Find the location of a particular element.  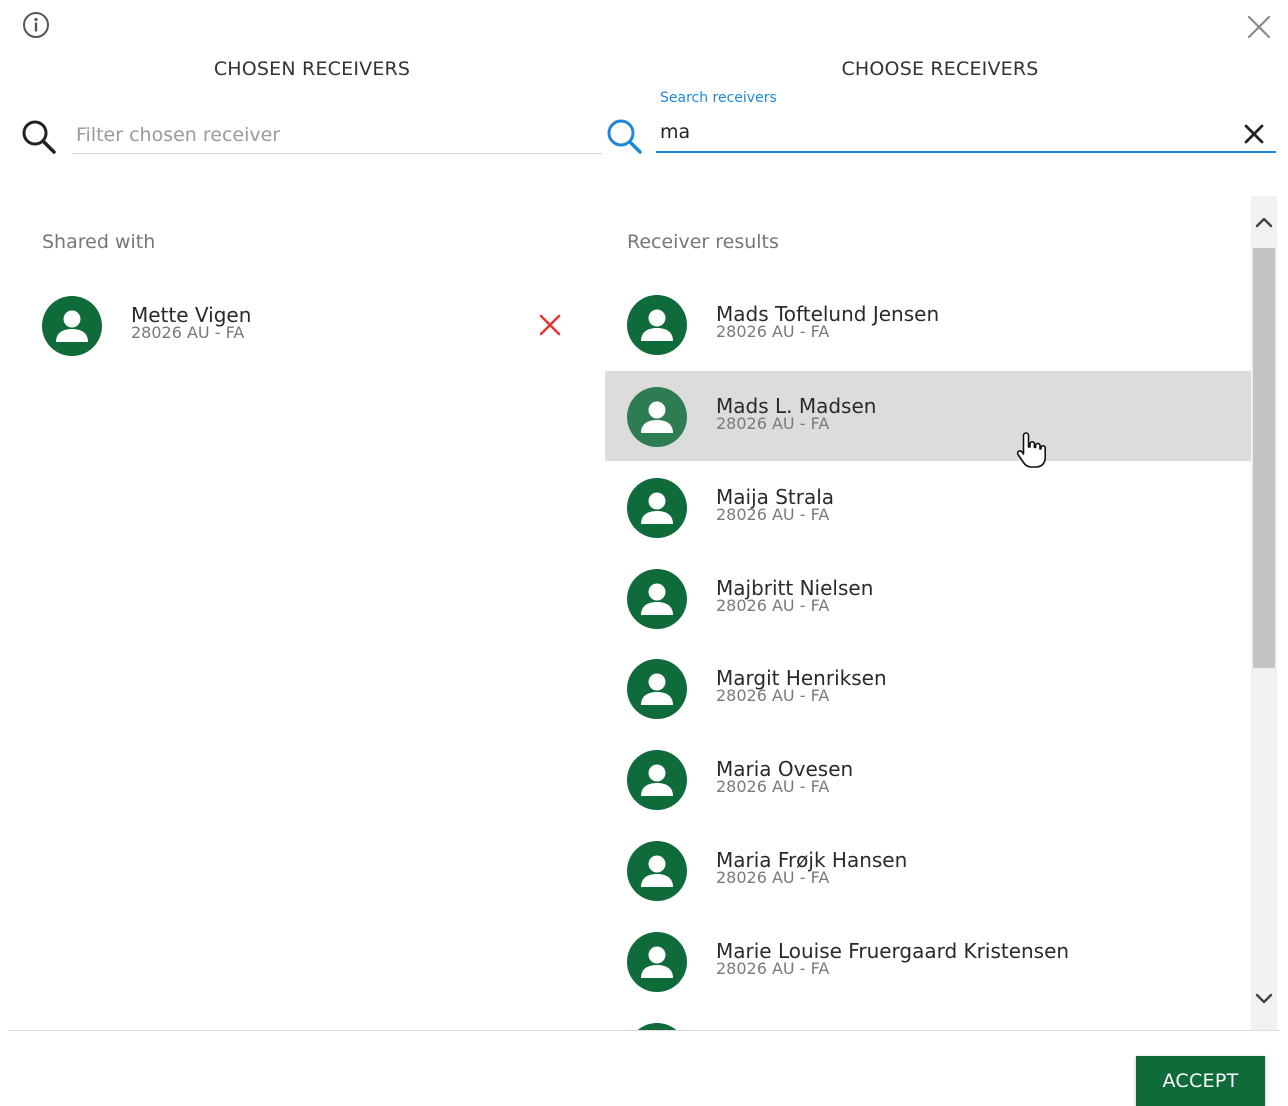

receiver-result-item: Mads Toftelund Jensen 28026 AU - FA is located at coordinates (928, 324).